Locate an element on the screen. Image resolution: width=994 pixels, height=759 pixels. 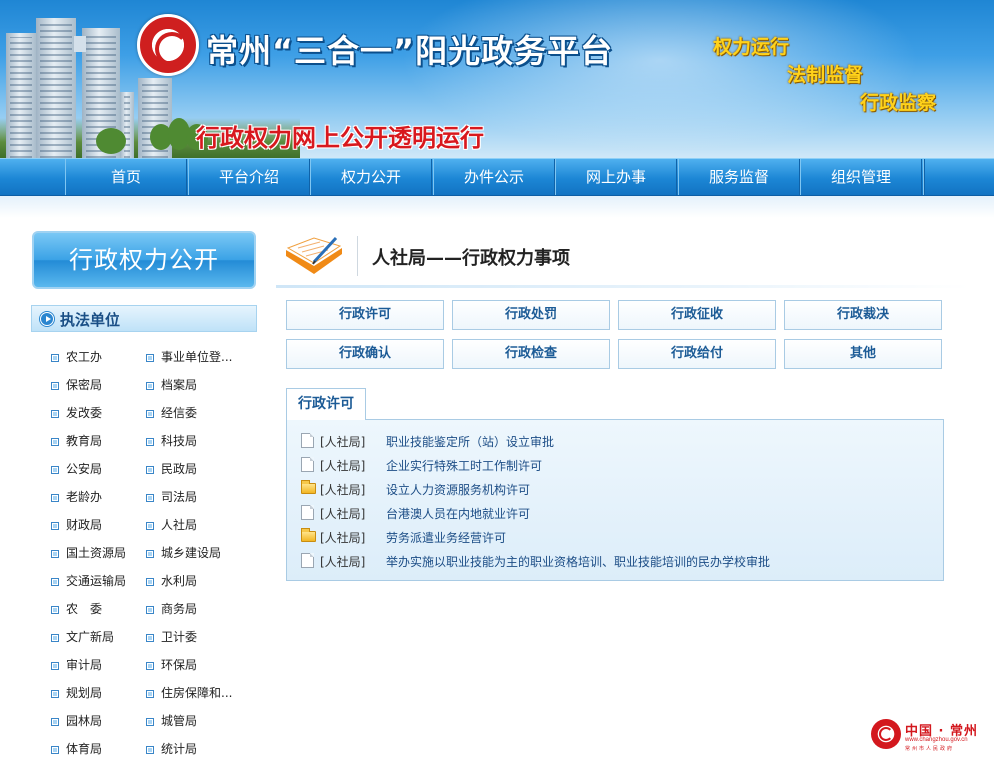
nav-item-power-disclosure: 权力公开 is located at coordinates (371, 177).